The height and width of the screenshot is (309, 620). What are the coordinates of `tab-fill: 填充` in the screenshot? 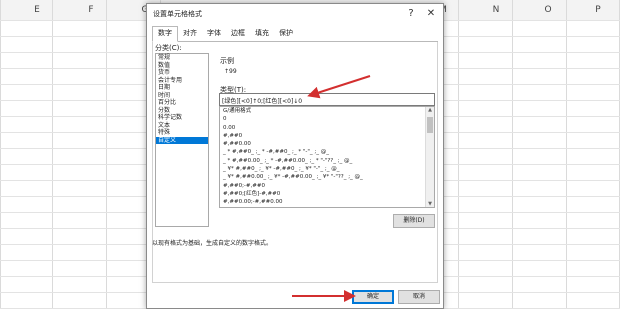 It's located at (262, 33).